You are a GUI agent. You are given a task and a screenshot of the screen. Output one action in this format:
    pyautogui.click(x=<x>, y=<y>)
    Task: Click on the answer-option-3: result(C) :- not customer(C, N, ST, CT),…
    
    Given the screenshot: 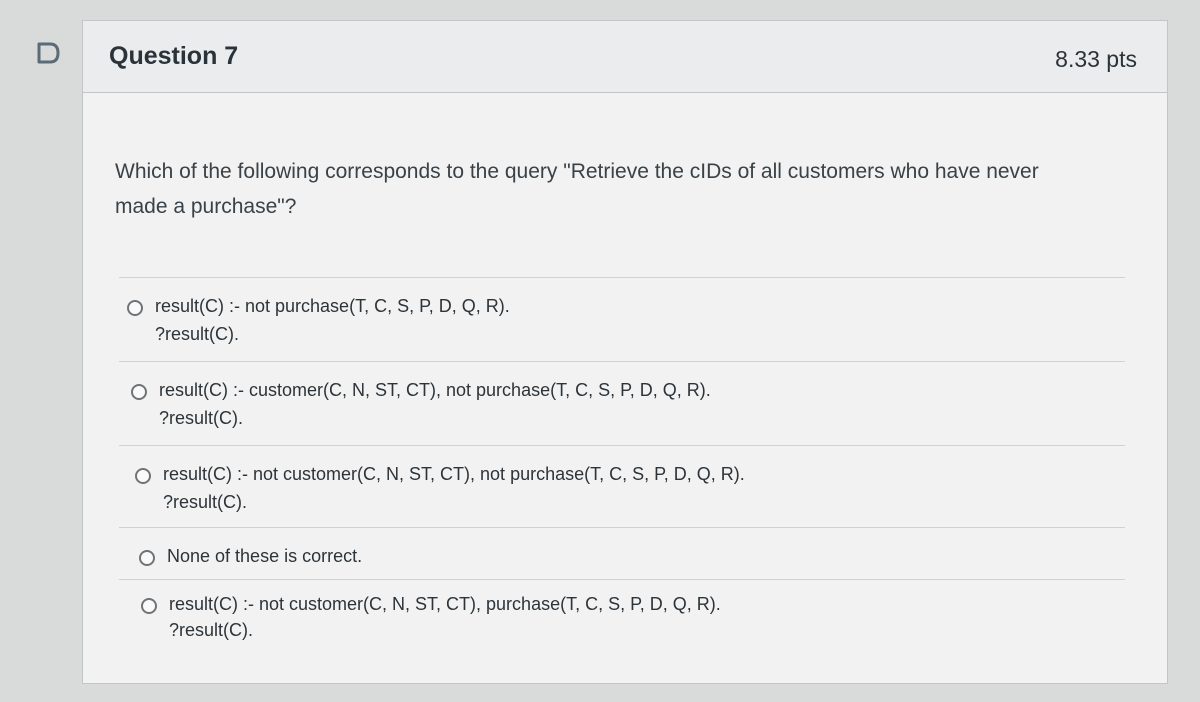 What is the action you would take?
    pyautogui.click(x=622, y=486)
    